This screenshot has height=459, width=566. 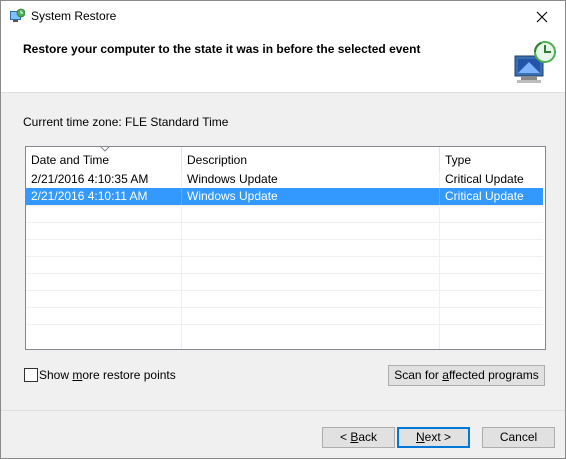 I want to click on scan-affected-programs-button: Scan for affected programs, so click(x=466, y=375).